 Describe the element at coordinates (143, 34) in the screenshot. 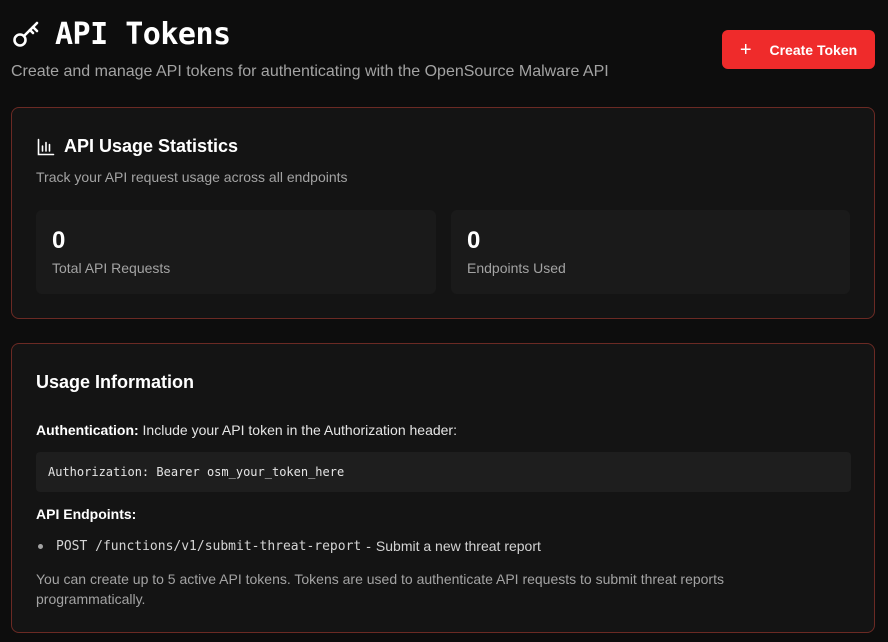

I see `page-title: API Tokens` at that location.